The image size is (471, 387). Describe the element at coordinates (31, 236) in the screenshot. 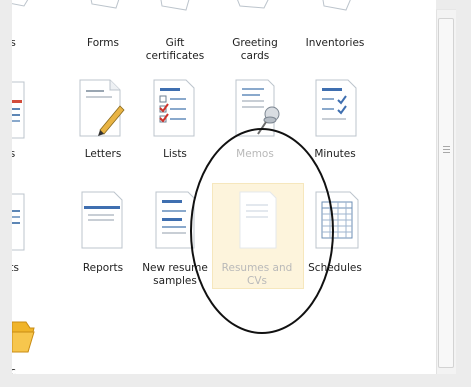

I see `template-item-partial-row3: ots` at that location.